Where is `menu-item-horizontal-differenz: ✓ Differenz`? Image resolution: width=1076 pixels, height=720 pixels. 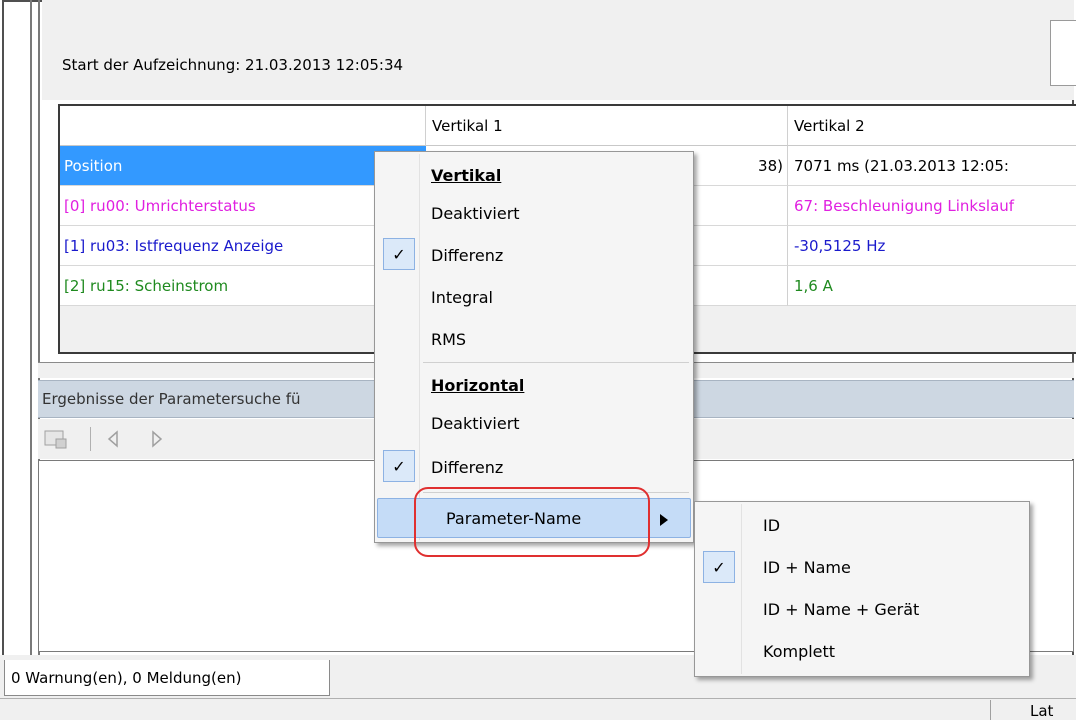
menu-item-horizontal-differenz: ✓ Differenz is located at coordinates (534, 467).